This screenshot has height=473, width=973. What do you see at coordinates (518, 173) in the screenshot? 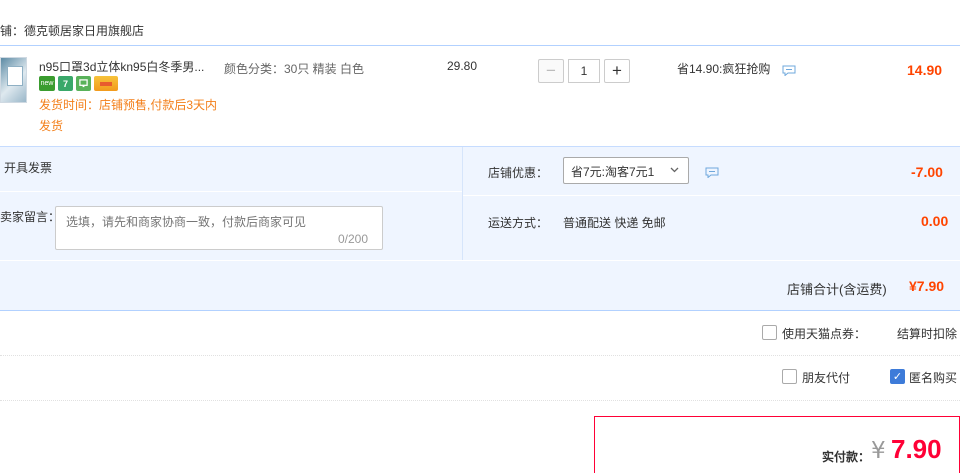
I see `shop-discount-label: 店铺优惠：` at bounding box center [518, 173].